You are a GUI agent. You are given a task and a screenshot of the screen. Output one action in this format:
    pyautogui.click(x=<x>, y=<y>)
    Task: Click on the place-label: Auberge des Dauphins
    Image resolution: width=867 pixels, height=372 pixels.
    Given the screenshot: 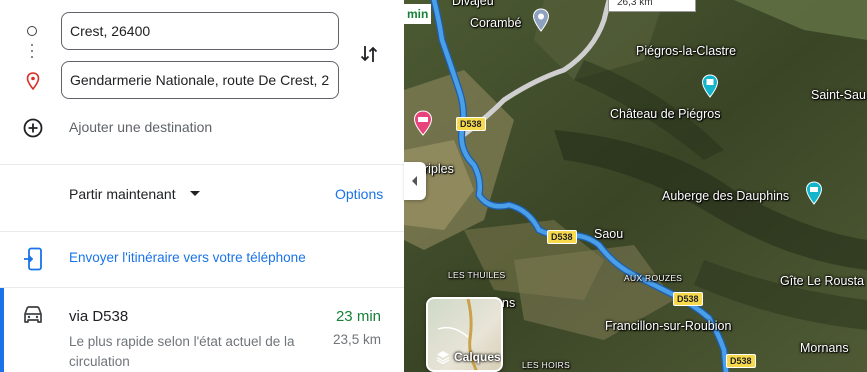 What is the action you would take?
    pyautogui.click(x=725, y=196)
    